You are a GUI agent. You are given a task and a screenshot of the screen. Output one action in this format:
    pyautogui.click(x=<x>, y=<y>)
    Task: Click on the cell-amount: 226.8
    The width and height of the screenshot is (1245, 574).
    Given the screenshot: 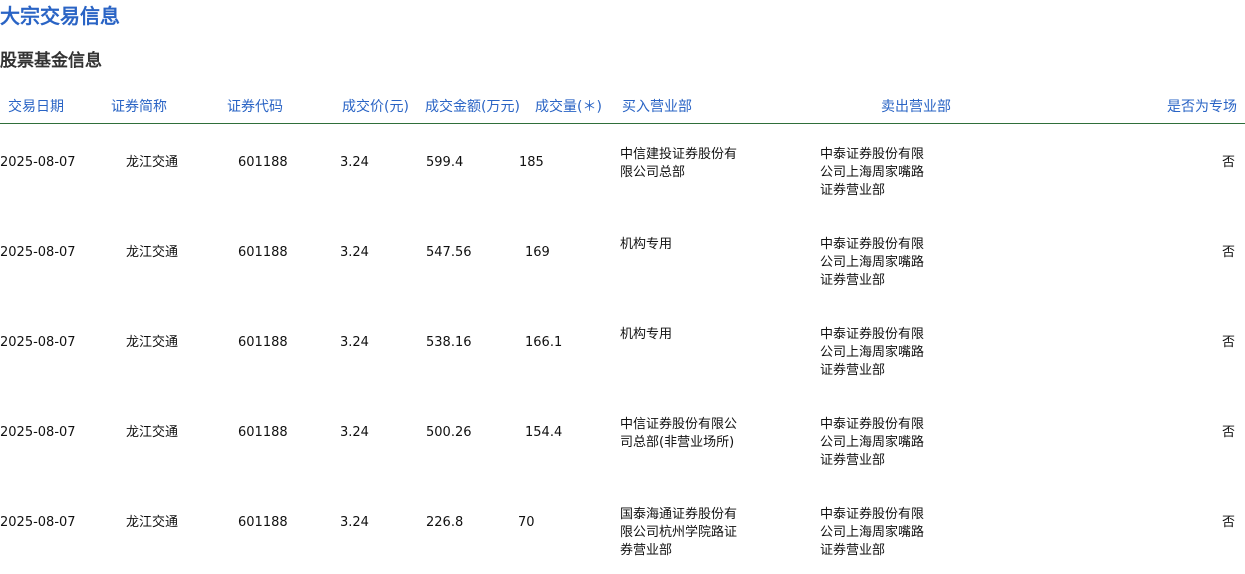 What is the action you would take?
    pyautogui.click(x=445, y=522)
    